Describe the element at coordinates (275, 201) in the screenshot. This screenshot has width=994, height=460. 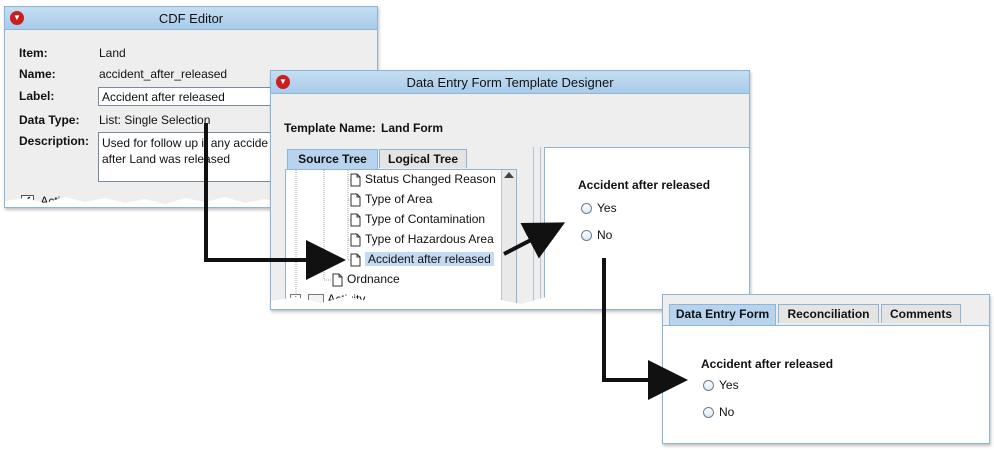
I see `arrow-cdf-to-tree` at that location.